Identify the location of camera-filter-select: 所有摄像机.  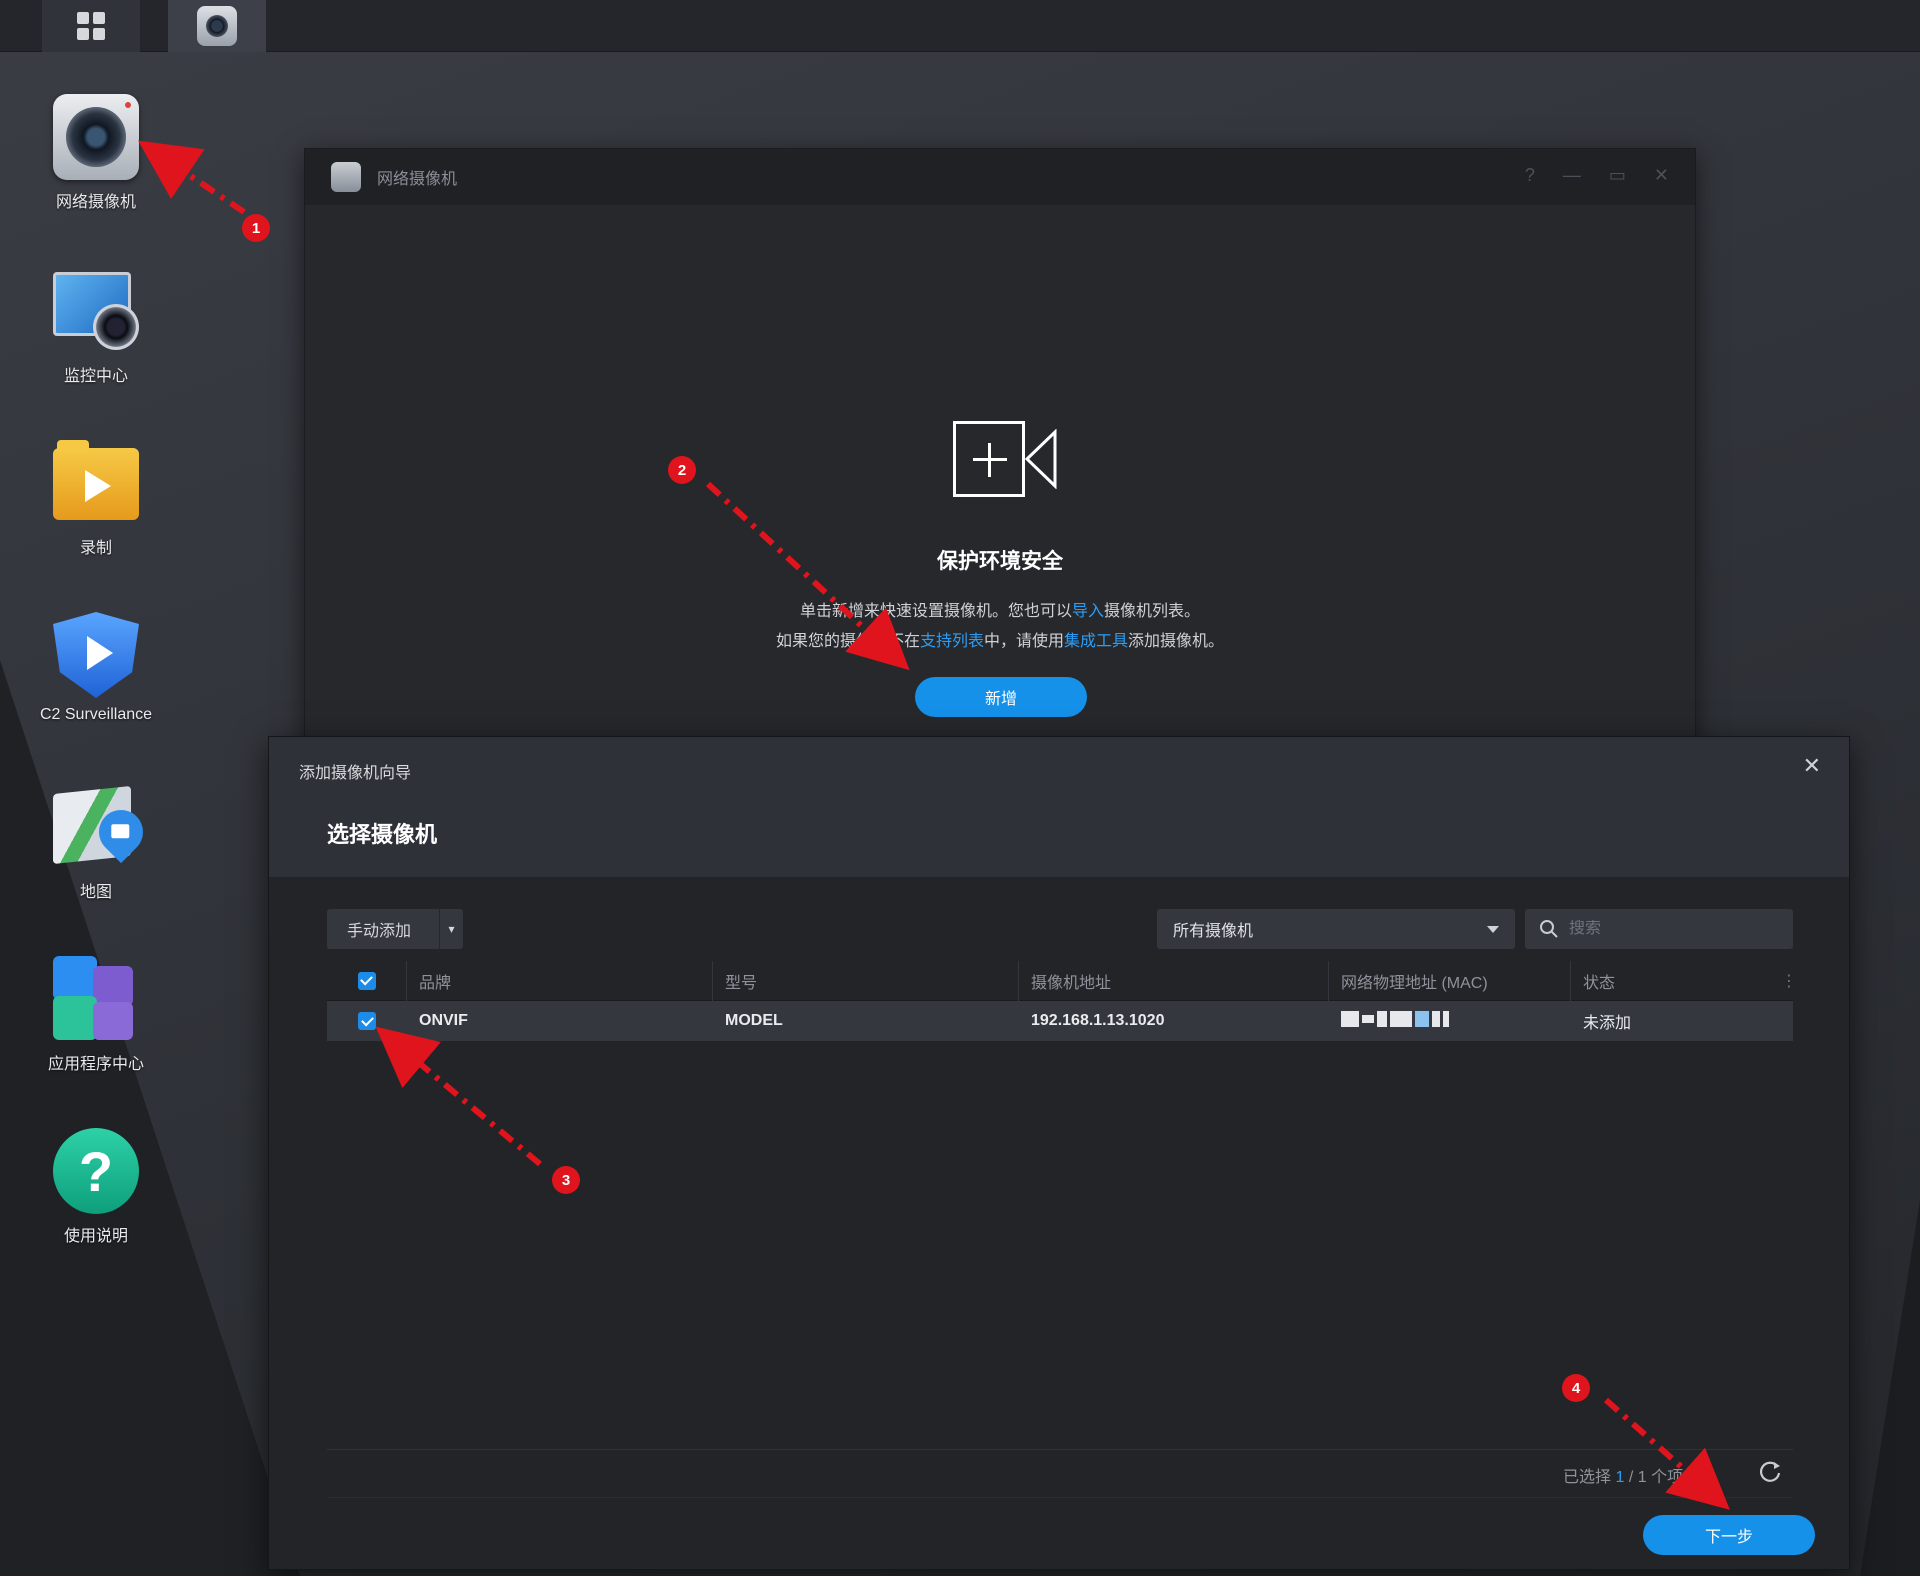
(1336, 929).